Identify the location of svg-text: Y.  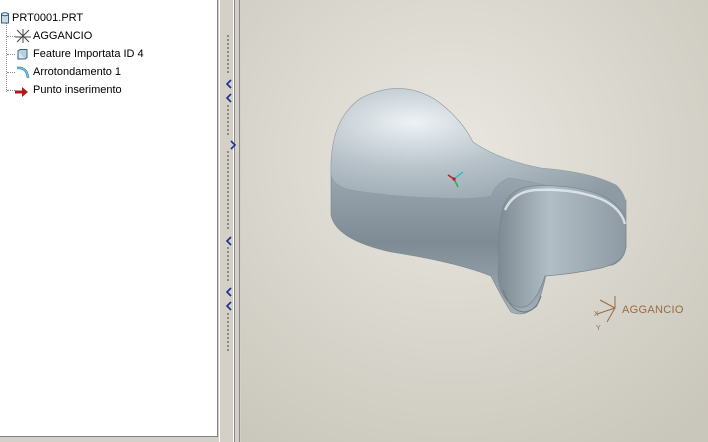
(598, 328).